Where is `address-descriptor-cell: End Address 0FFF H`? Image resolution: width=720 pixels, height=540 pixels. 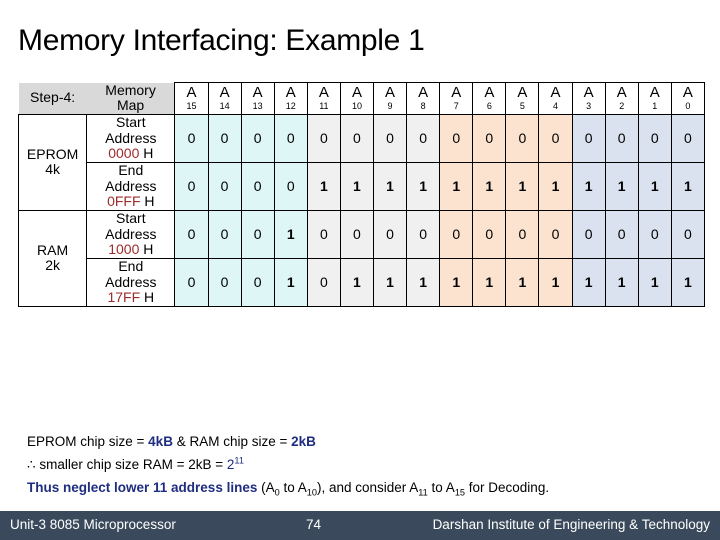
address-descriptor-cell: End Address 0FFF H is located at coordinates (131, 186).